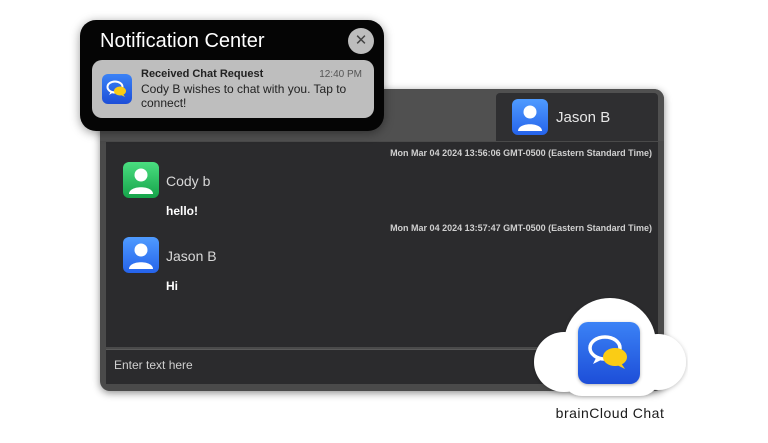 The image size is (768, 443). Describe the element at coordinates (153, 365) in the screenshot. I see `message-input-placeholder: Enter text here` at that location.